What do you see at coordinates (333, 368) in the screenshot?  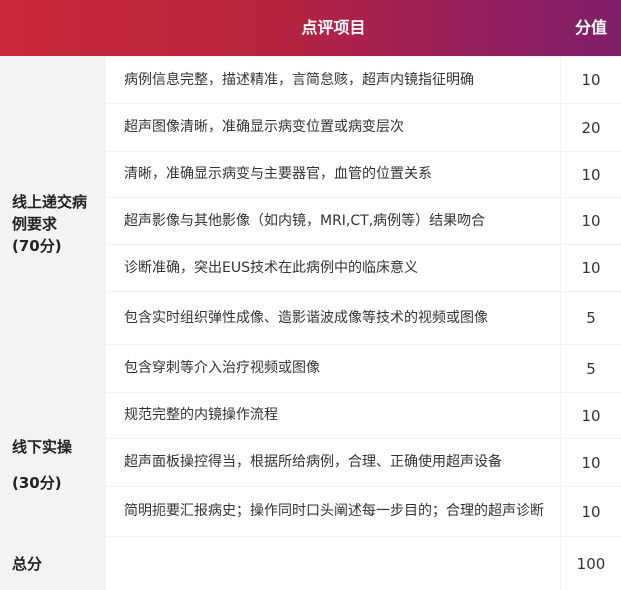 I see `table-row-item: 包含穿刺等介入治疗视频或图像` at bounding box center [333, 368].